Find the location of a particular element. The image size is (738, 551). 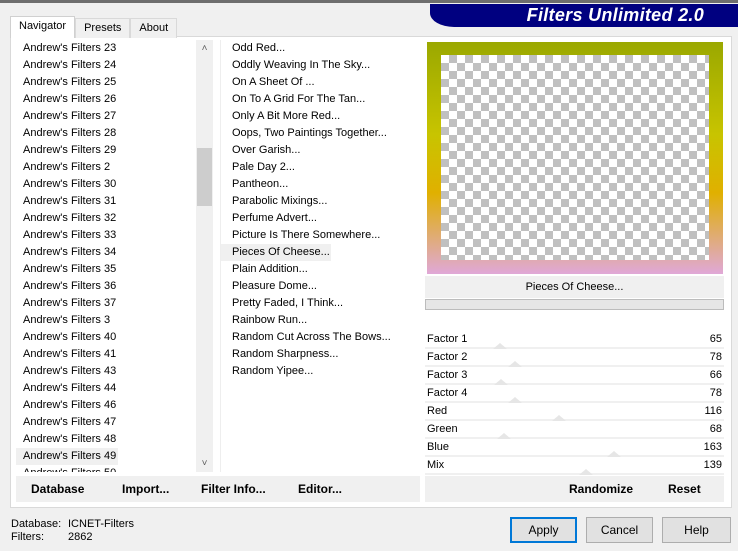

scroll-up-icon: ˄ is located at coordinates (204, 48).